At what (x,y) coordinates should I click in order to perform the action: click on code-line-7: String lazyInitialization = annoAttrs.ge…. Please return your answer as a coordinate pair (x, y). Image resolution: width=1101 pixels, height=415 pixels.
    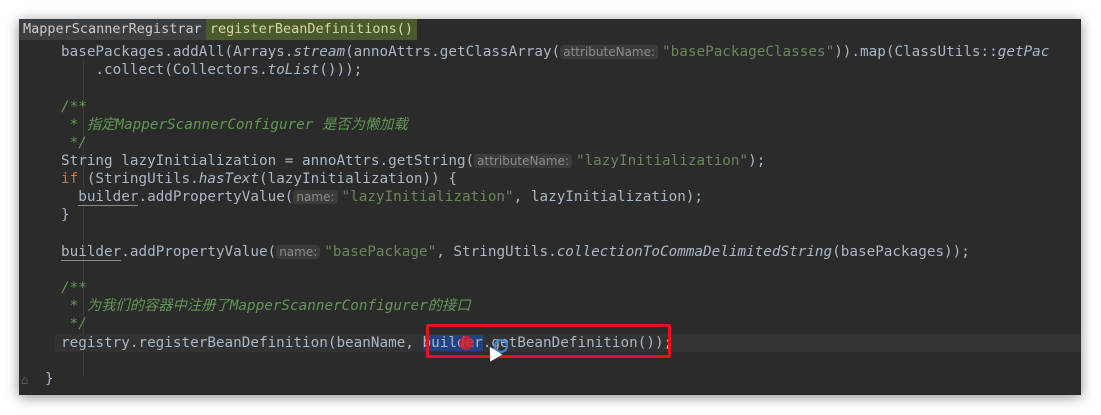
    Looking at the image, I should click on (413, 161).